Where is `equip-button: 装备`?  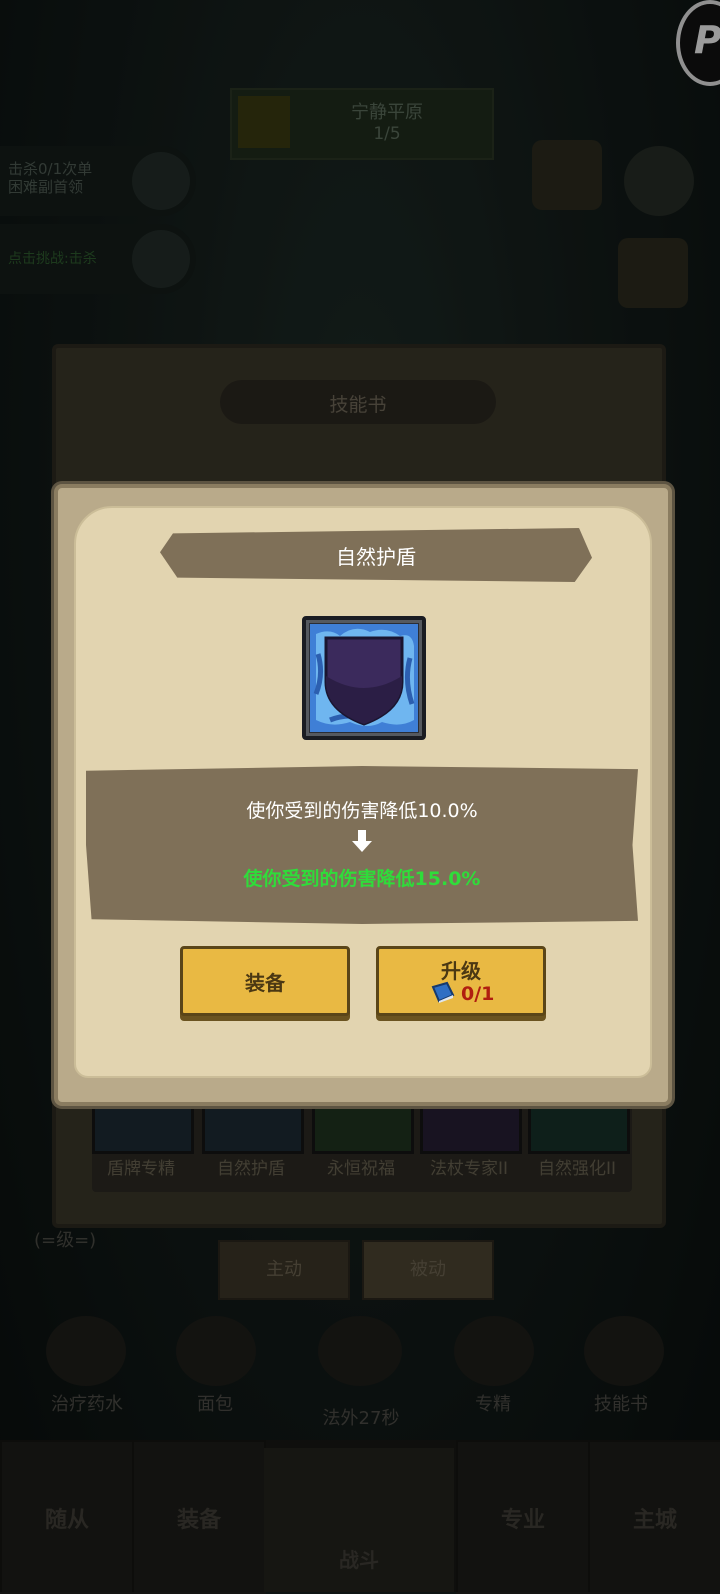
equip-button: 装备 is located at coordinates (265, 981).